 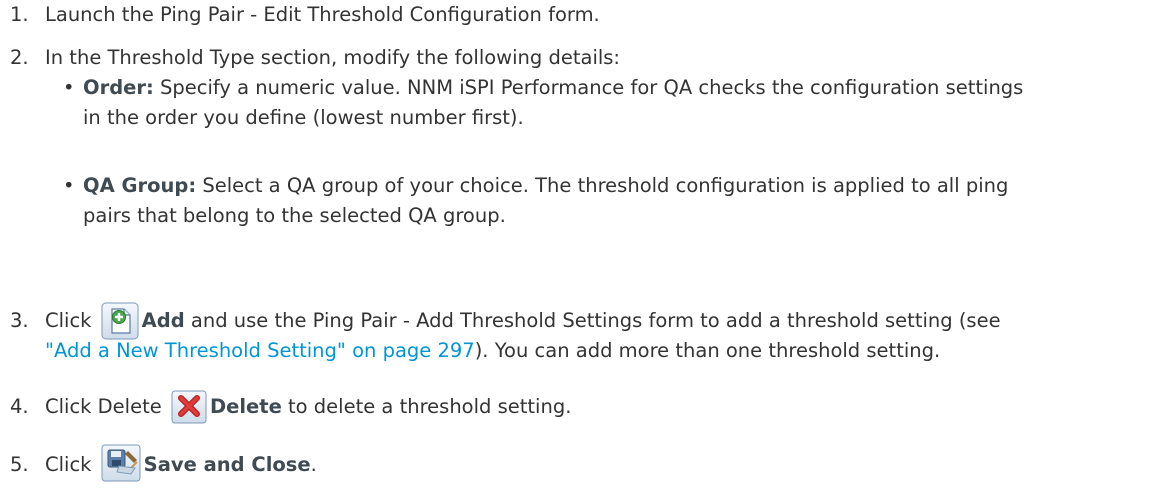 I want to click on delete-label: Delete, so click(x=245, y=406).